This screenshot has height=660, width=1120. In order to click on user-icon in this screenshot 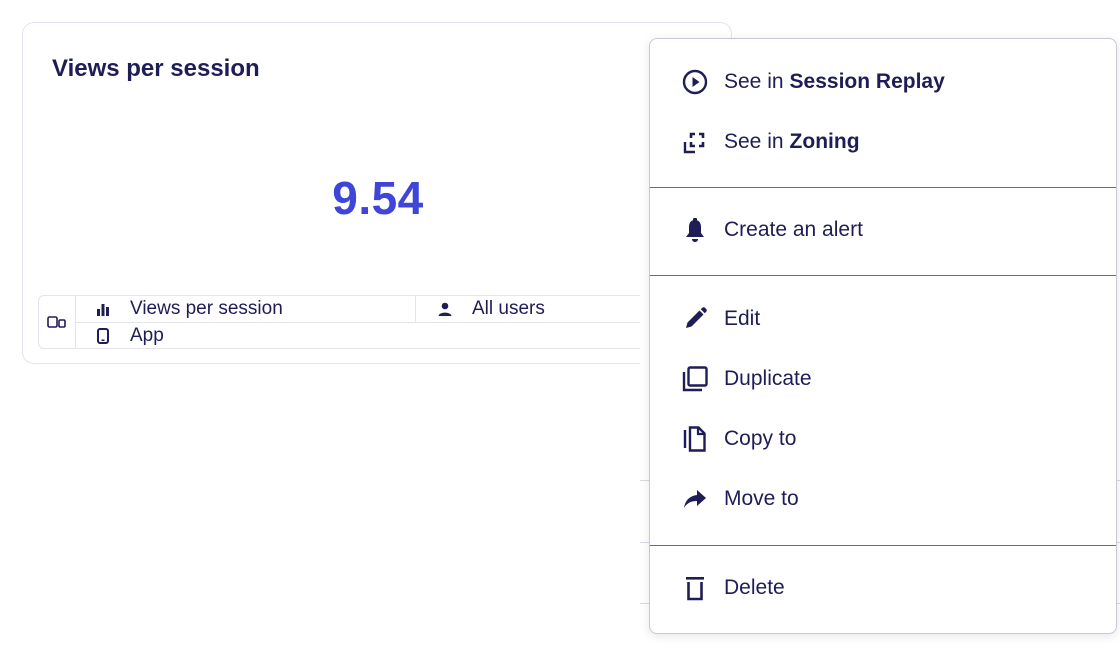, I will do `click(445, 309)`.